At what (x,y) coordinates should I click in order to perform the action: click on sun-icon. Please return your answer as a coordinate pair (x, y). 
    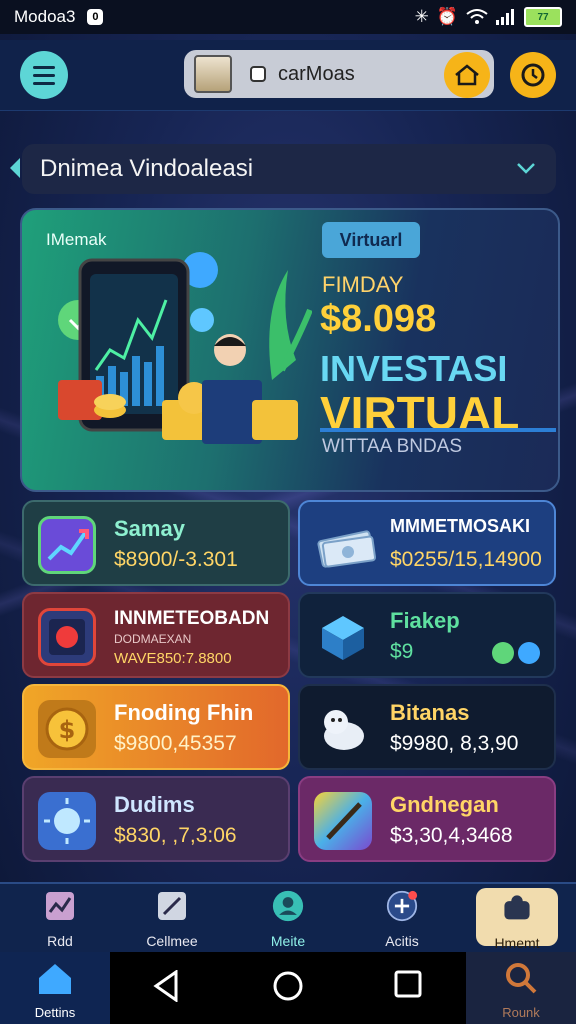
    Looking at the image, I should click on (67, 821).